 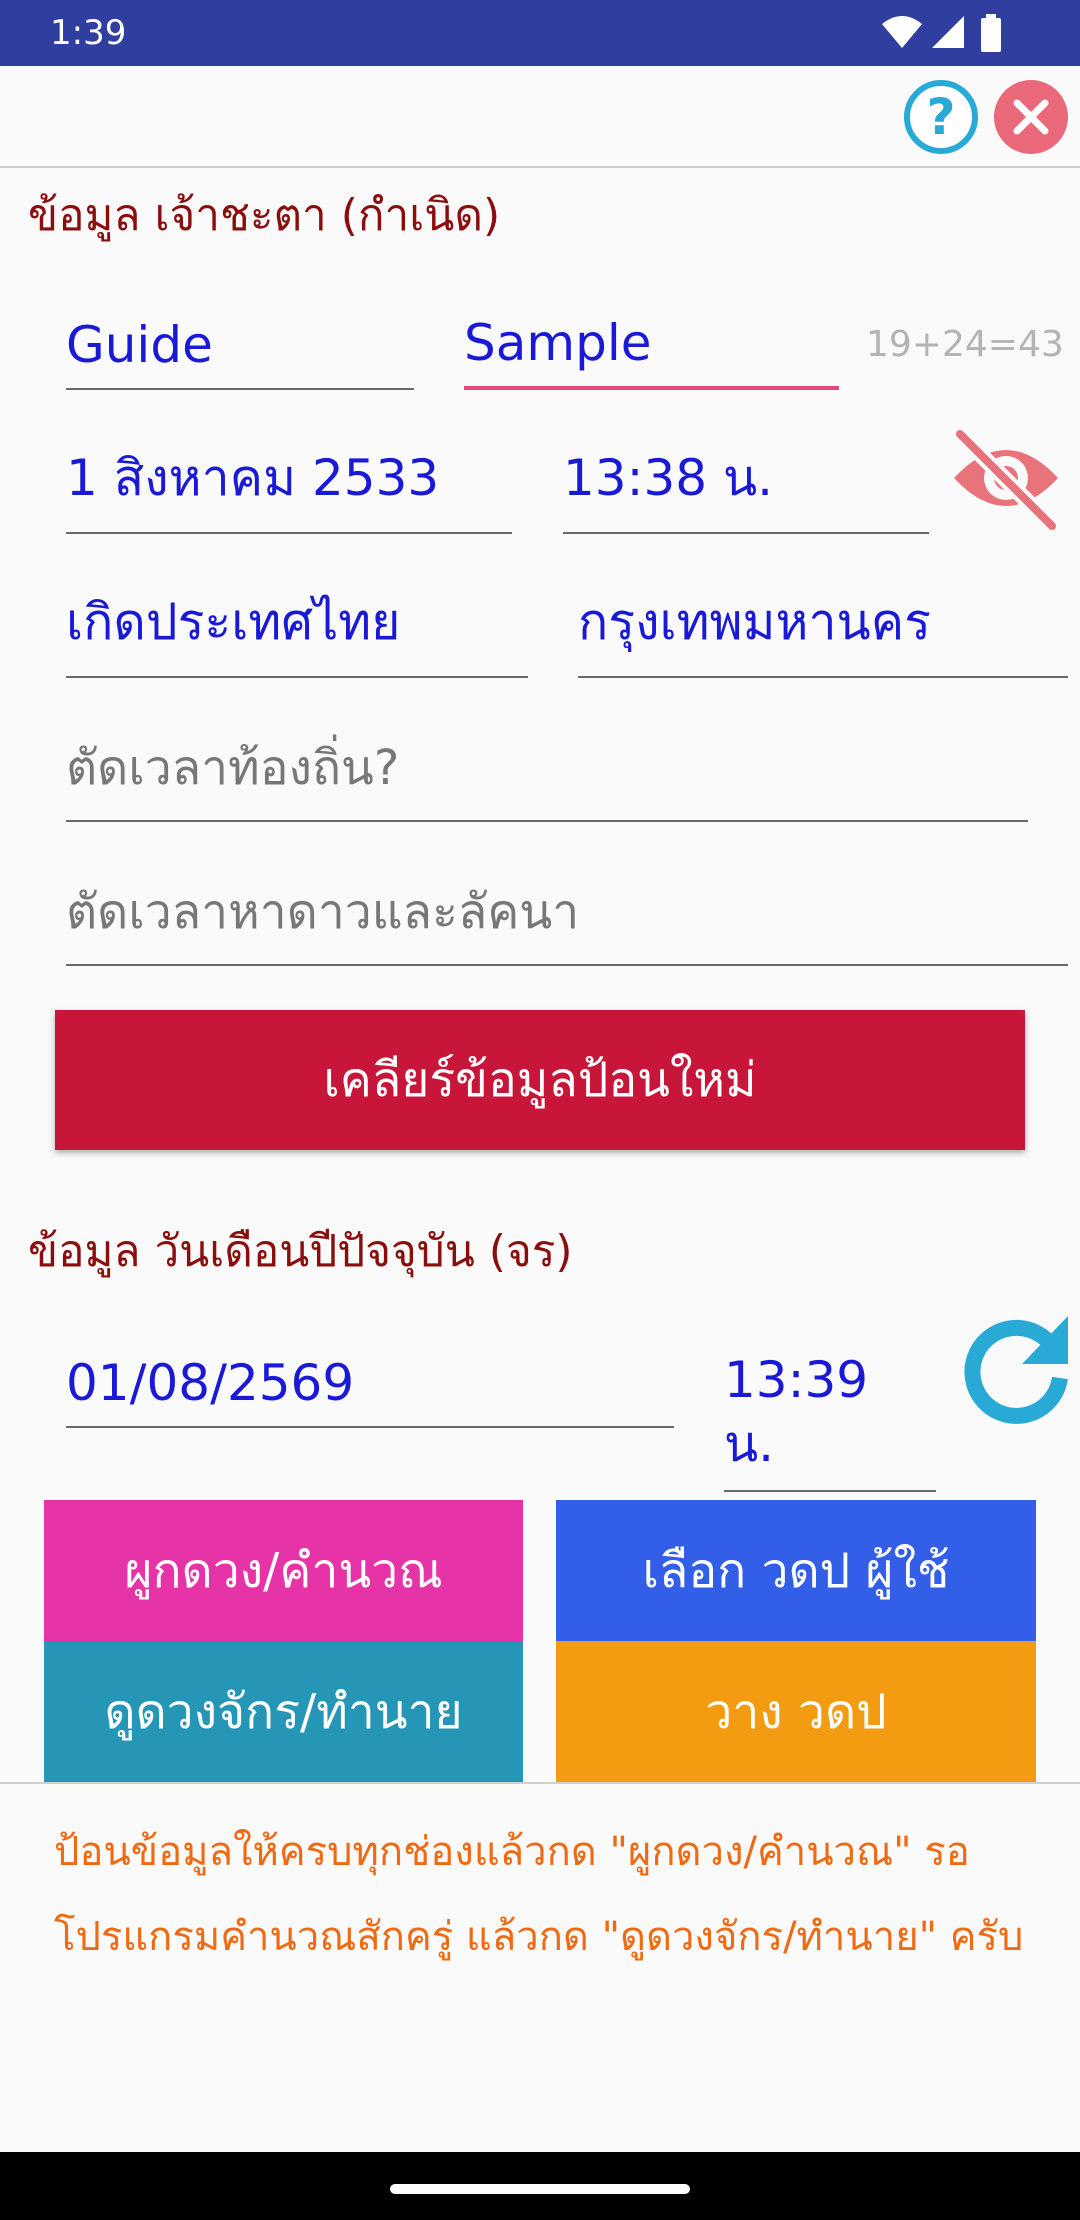 I want to click on birth-time-input: 13:38 น., so click(x=746, y=488).